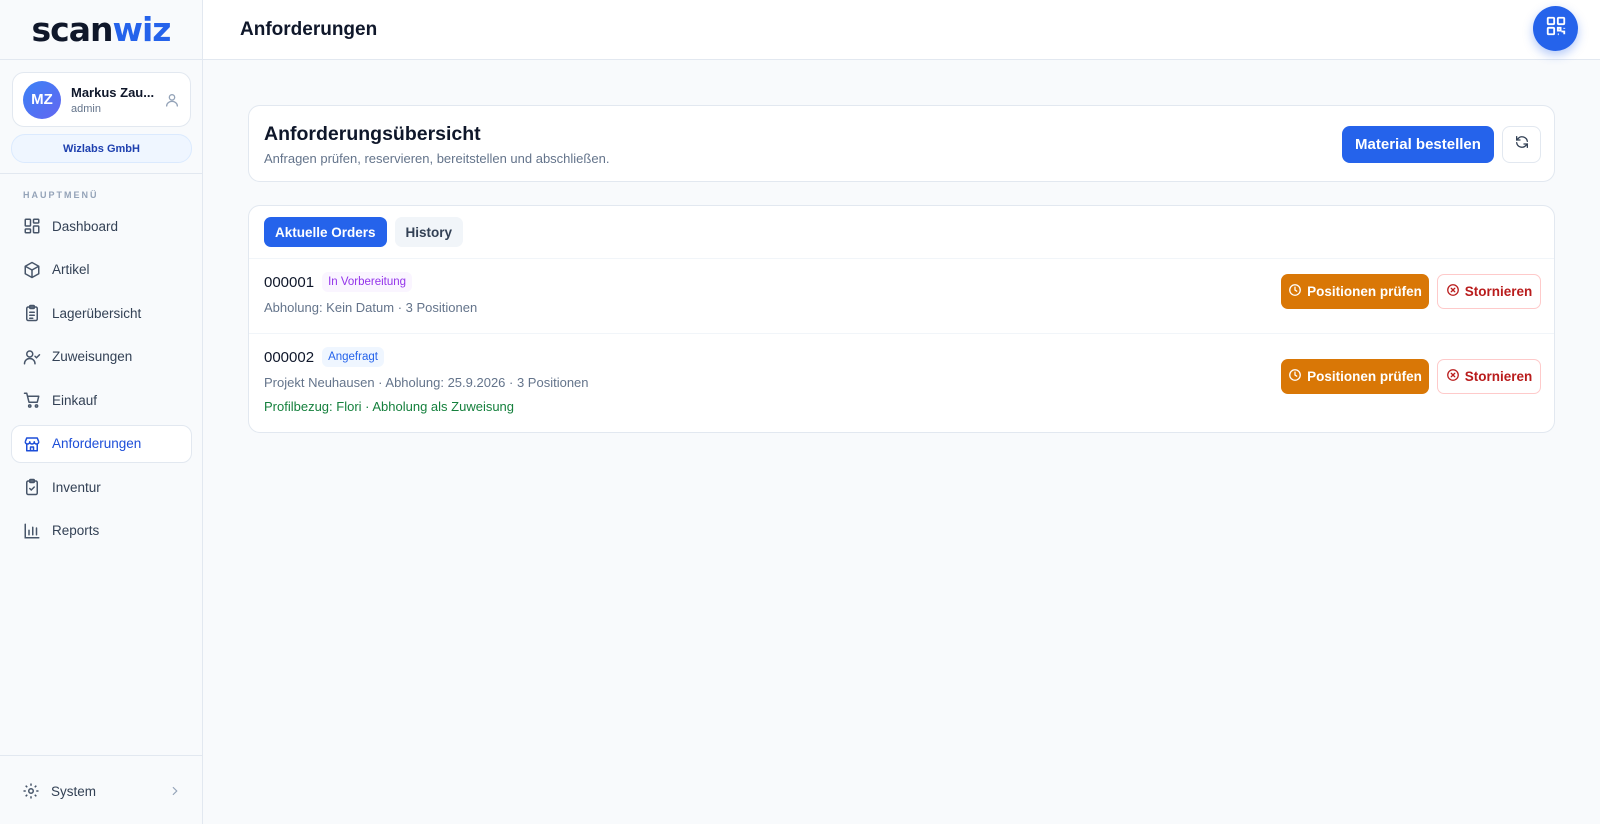 The image size is (1600, 824). I want to click on order-tabs: Aktuelle Orders History, so click(364, 232).